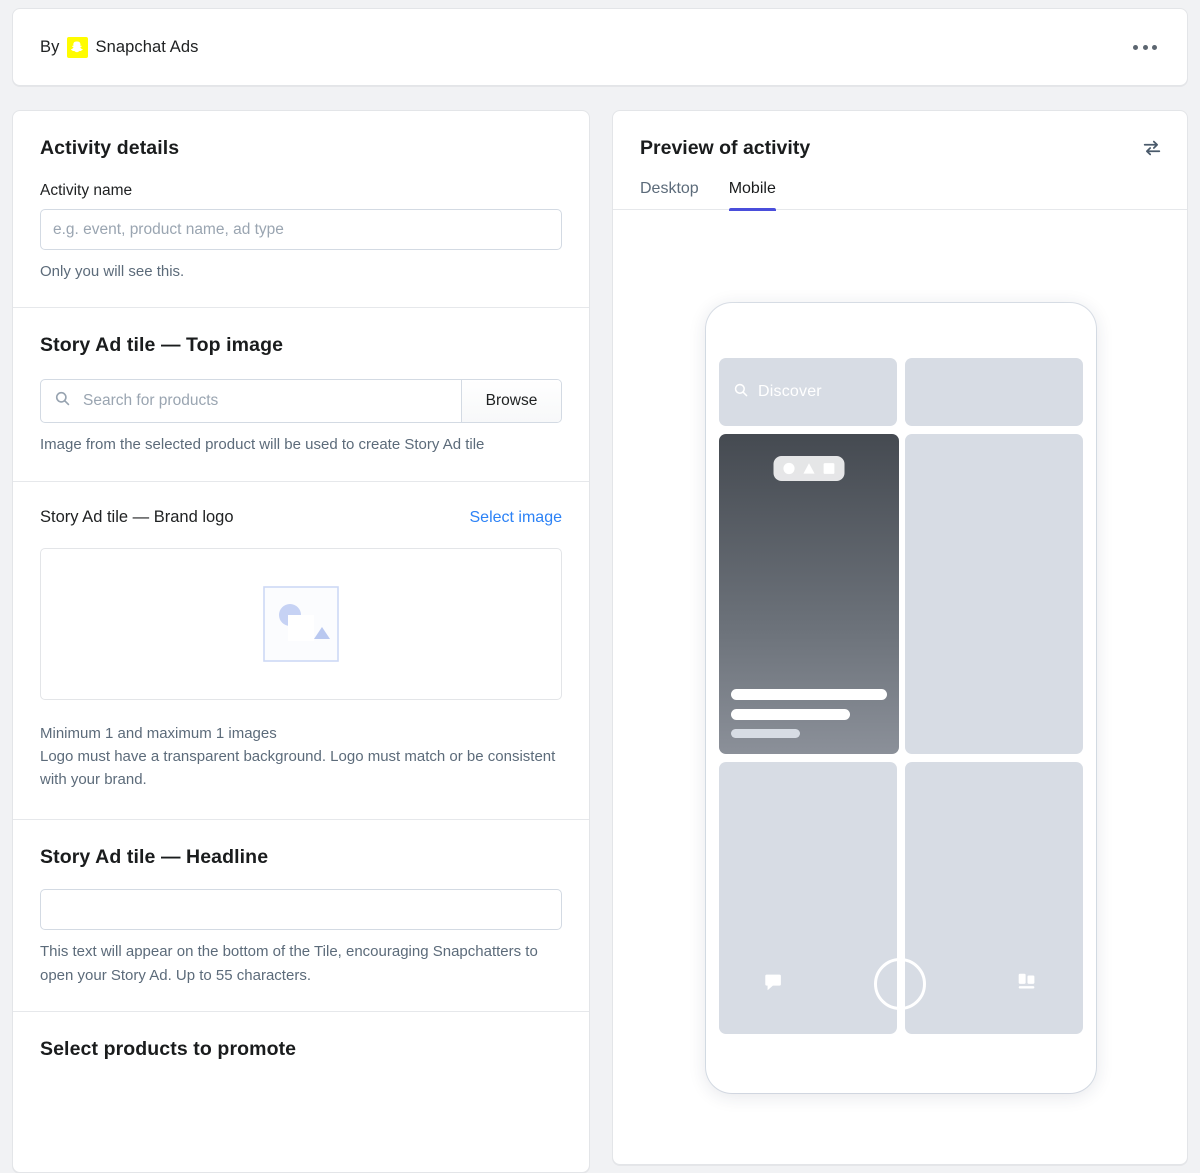  Describe the element at coordinates (1152, 150) in the screenshot. I see `swap-arrows-icon` at that location.